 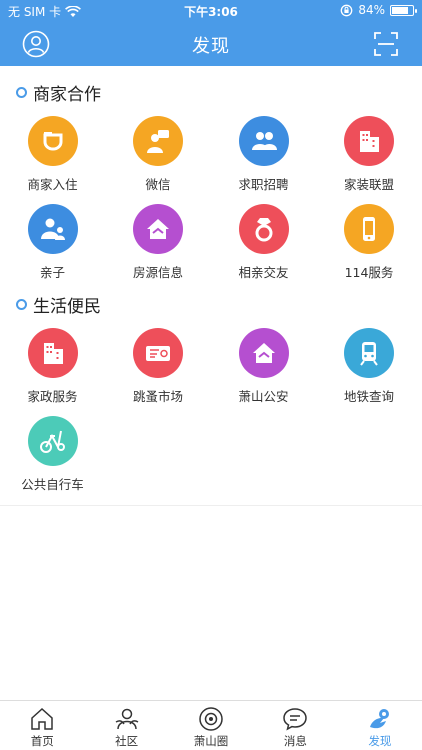 What do you see at coordinates (52, 484) in the screenshot?
I see `grid-item-label: 公共自行车` at bounding box center [52, 484].